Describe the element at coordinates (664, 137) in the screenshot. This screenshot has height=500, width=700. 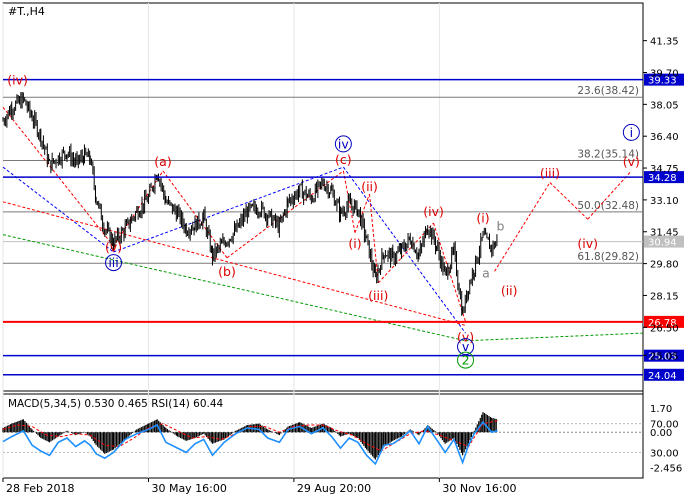
I see `price-tick-label: 36.40` at that location.